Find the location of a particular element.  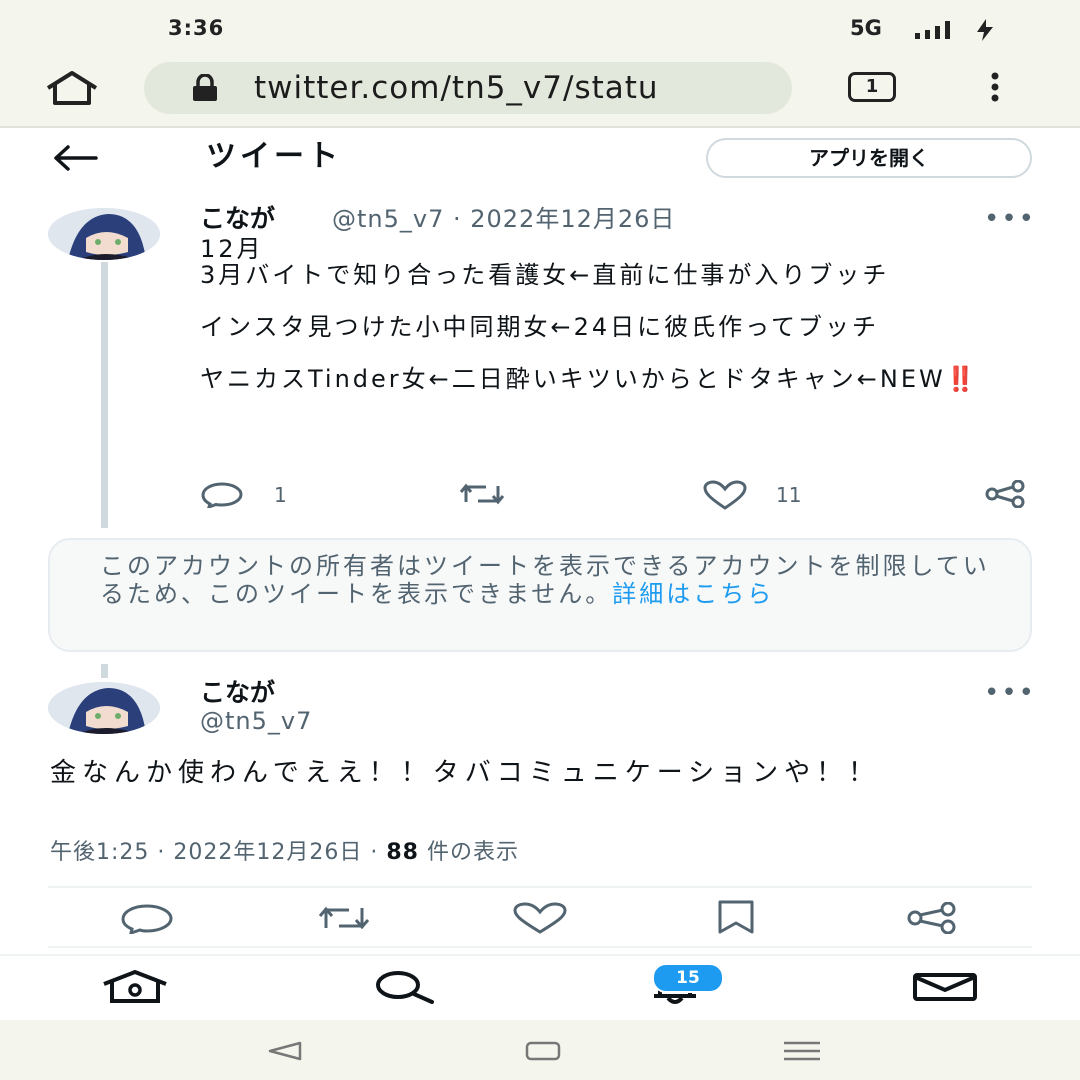

system-home-icon is located at coordinates (543, 1051).